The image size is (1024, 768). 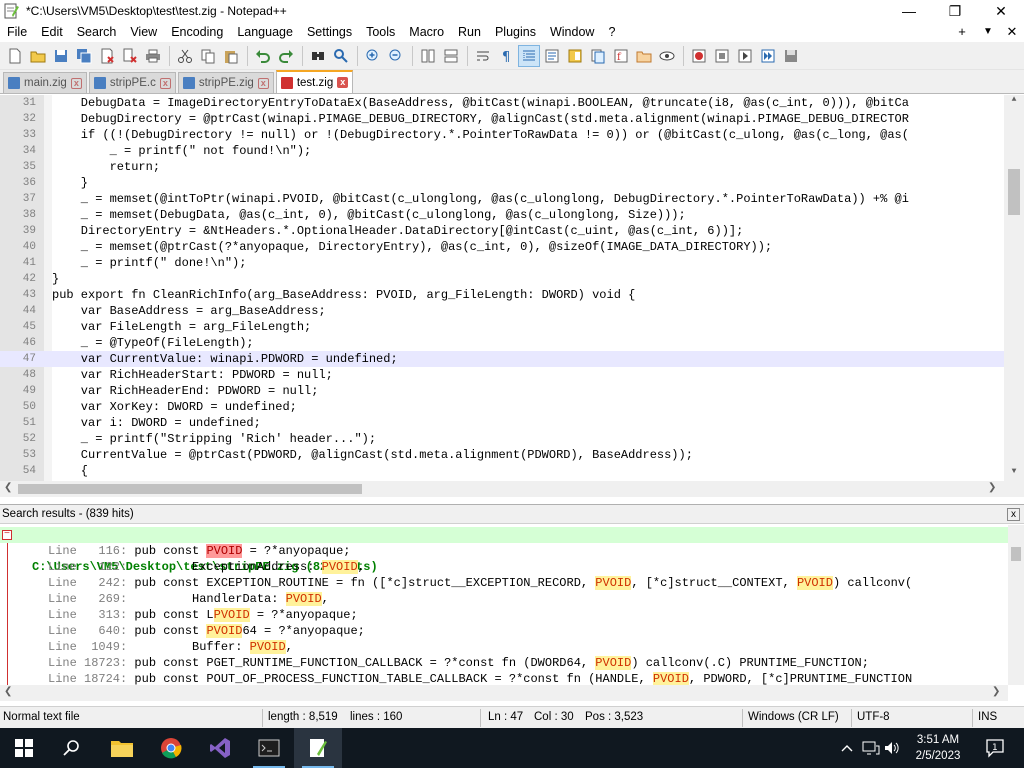 What do you see at coordinates (552, 56) in the screenshot?
I see `udl-icon` at bounding box center [552, 56].